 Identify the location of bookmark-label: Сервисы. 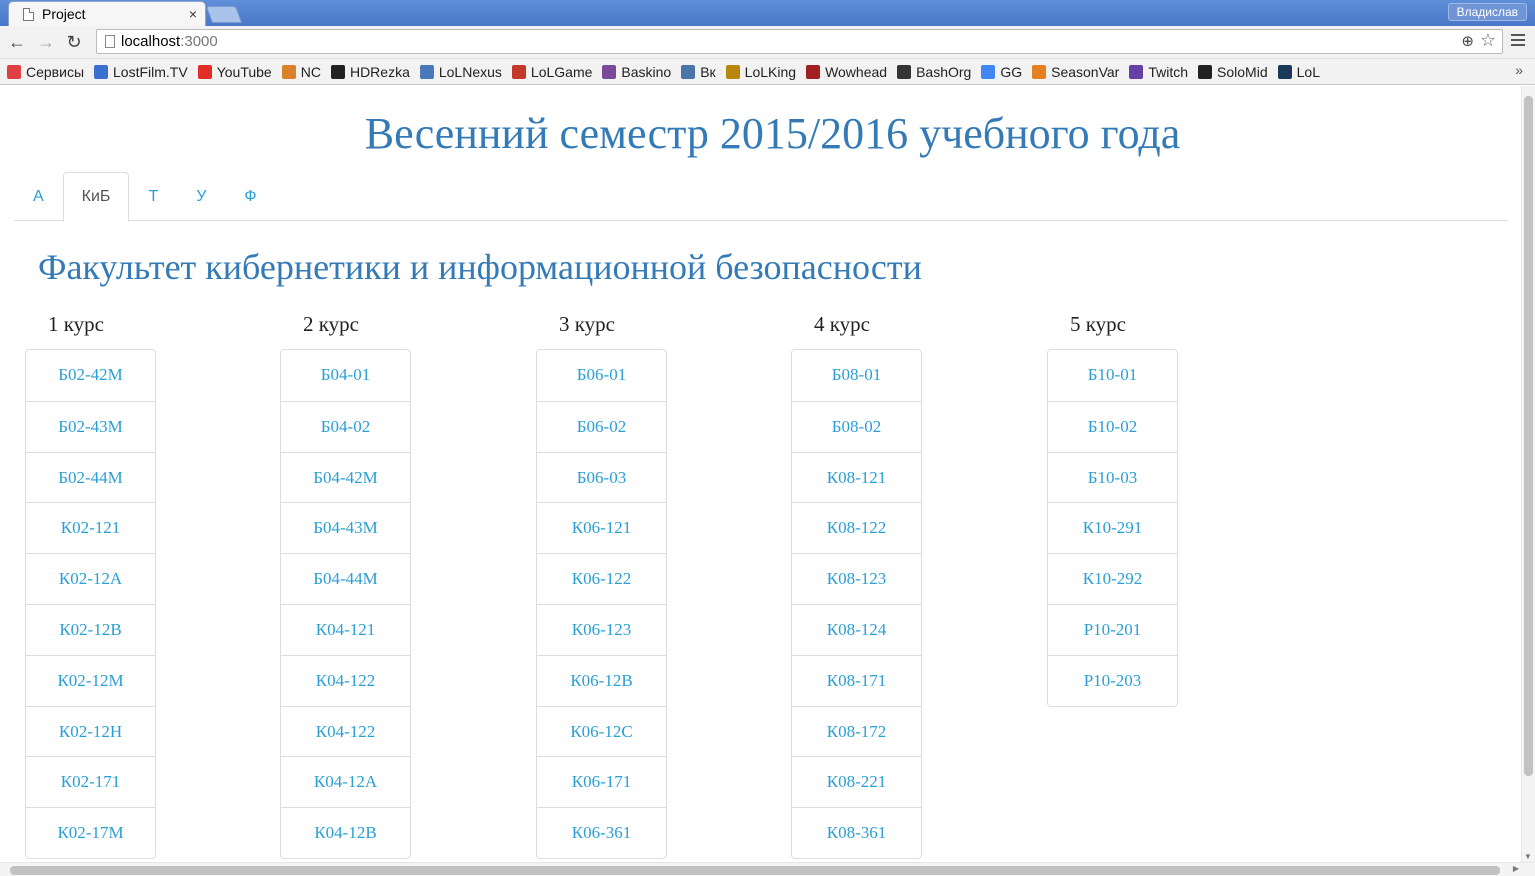
(55, 71).